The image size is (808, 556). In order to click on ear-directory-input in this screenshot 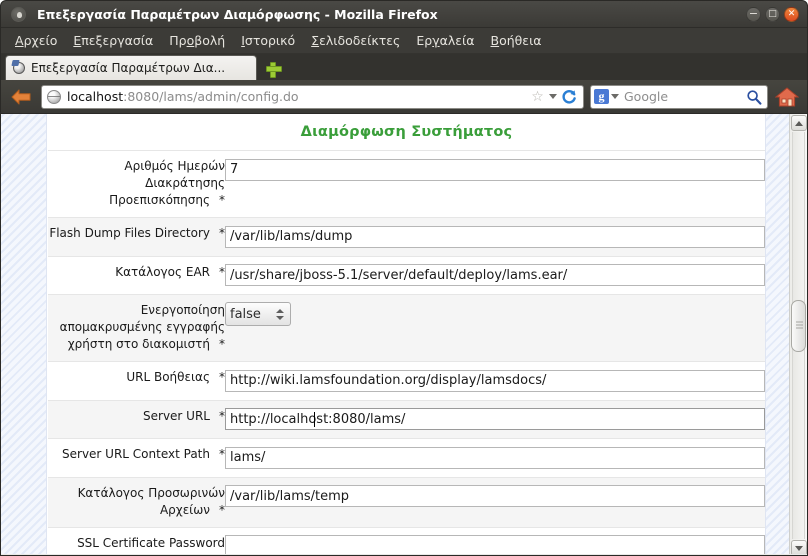, I will do `click(495, 275)`.